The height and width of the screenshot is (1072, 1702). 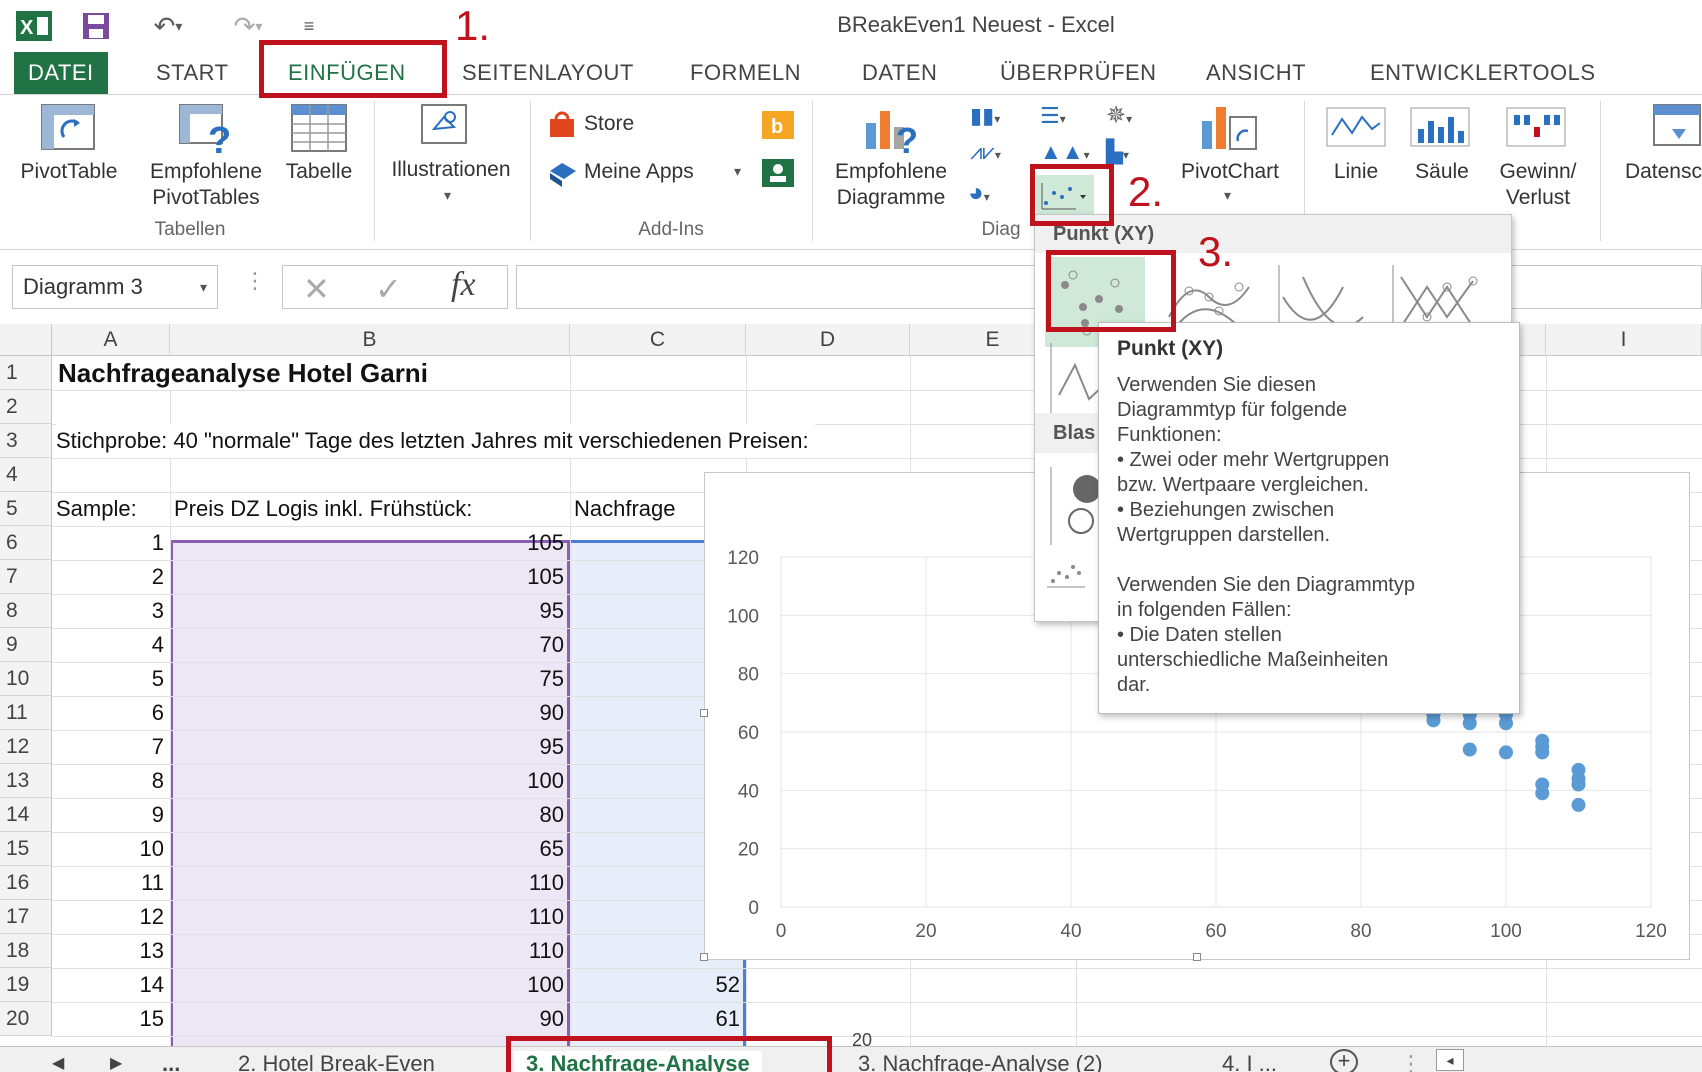 What do you see at coordinates (370, 340) in the screenshot?
I see `column-header-b: B` at bounding box center [370, 340].